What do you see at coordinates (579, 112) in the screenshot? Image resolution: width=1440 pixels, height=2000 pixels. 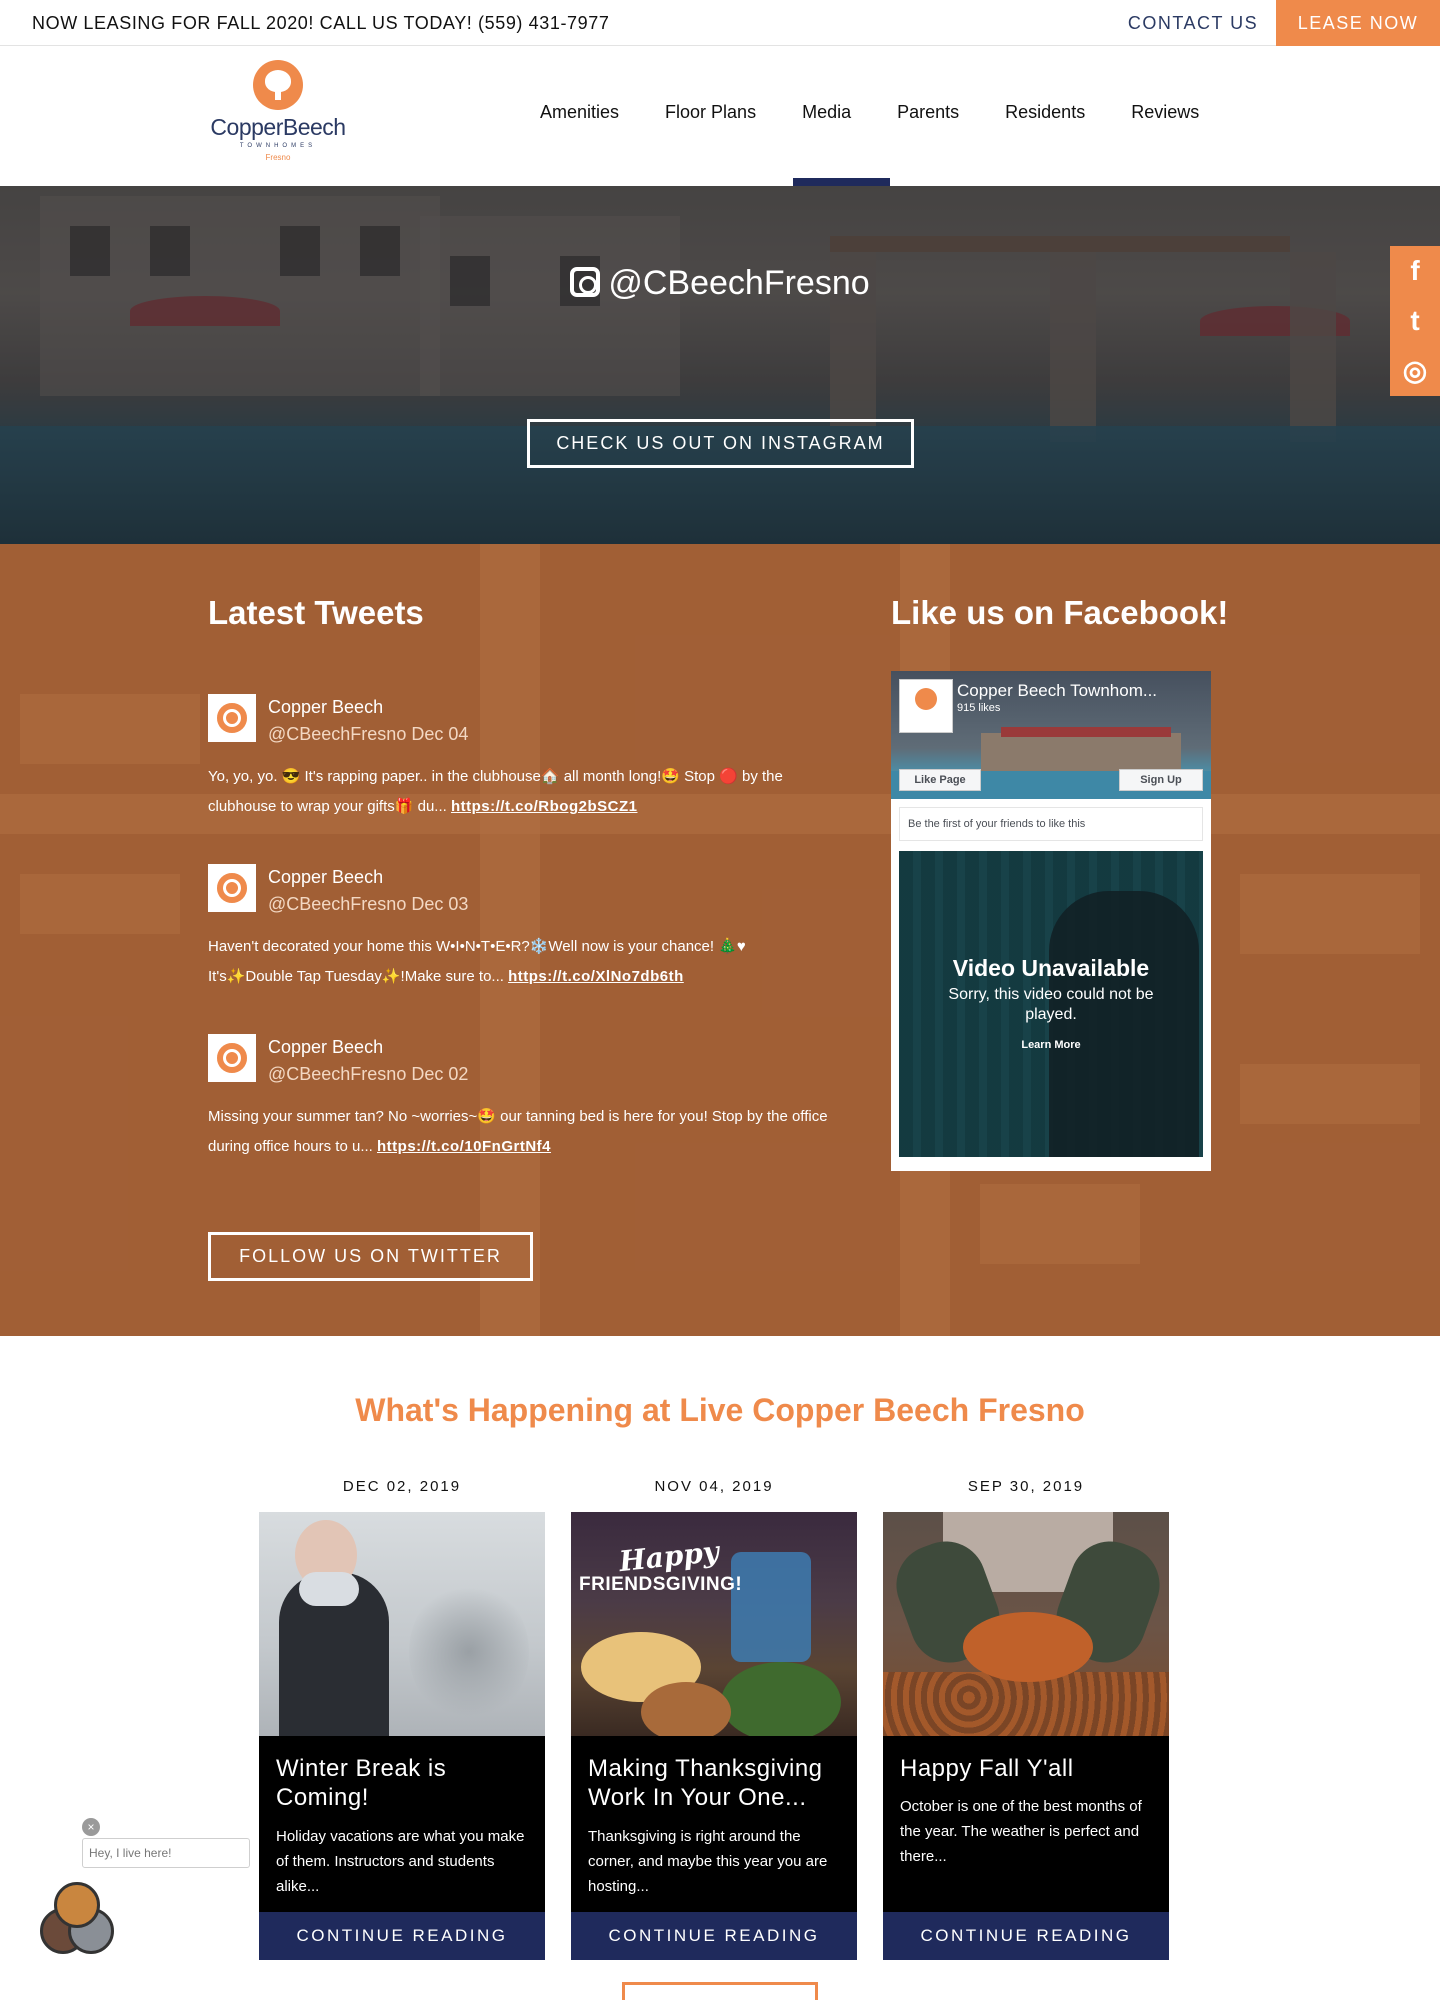 I see `nav-amenities: Amenities` at bounding box center [579, 112].